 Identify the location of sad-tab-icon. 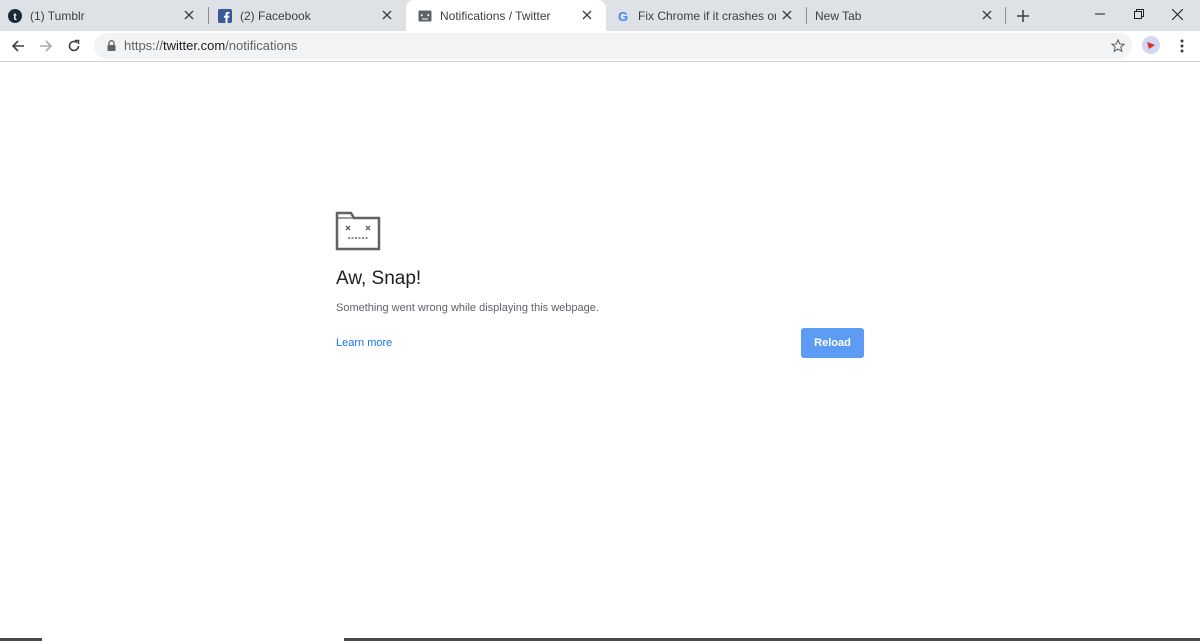
(358, 231).